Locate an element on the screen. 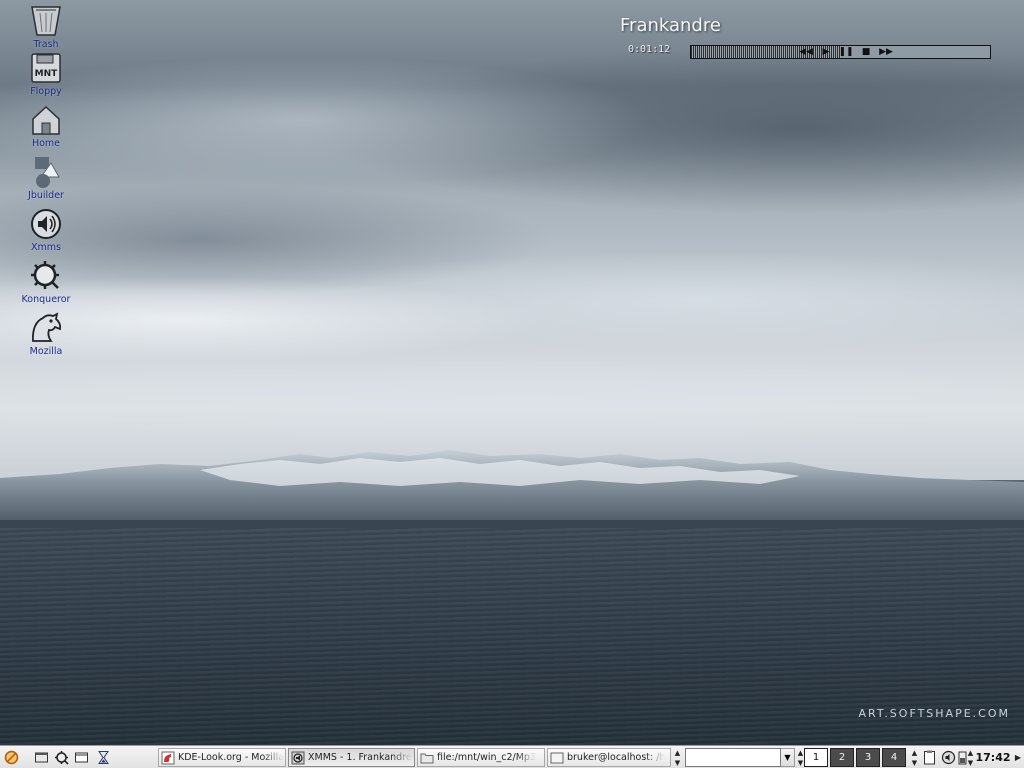  taskbar-scroll-down-button: ▼ is located at coordinates (677, 762).